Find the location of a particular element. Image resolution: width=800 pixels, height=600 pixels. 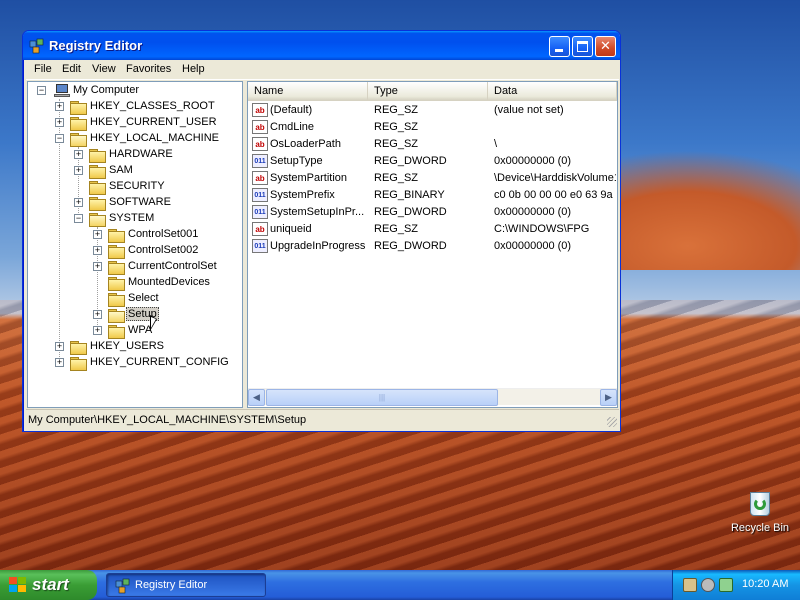

tree-label: My Computer is located at coordinates (106, 90).